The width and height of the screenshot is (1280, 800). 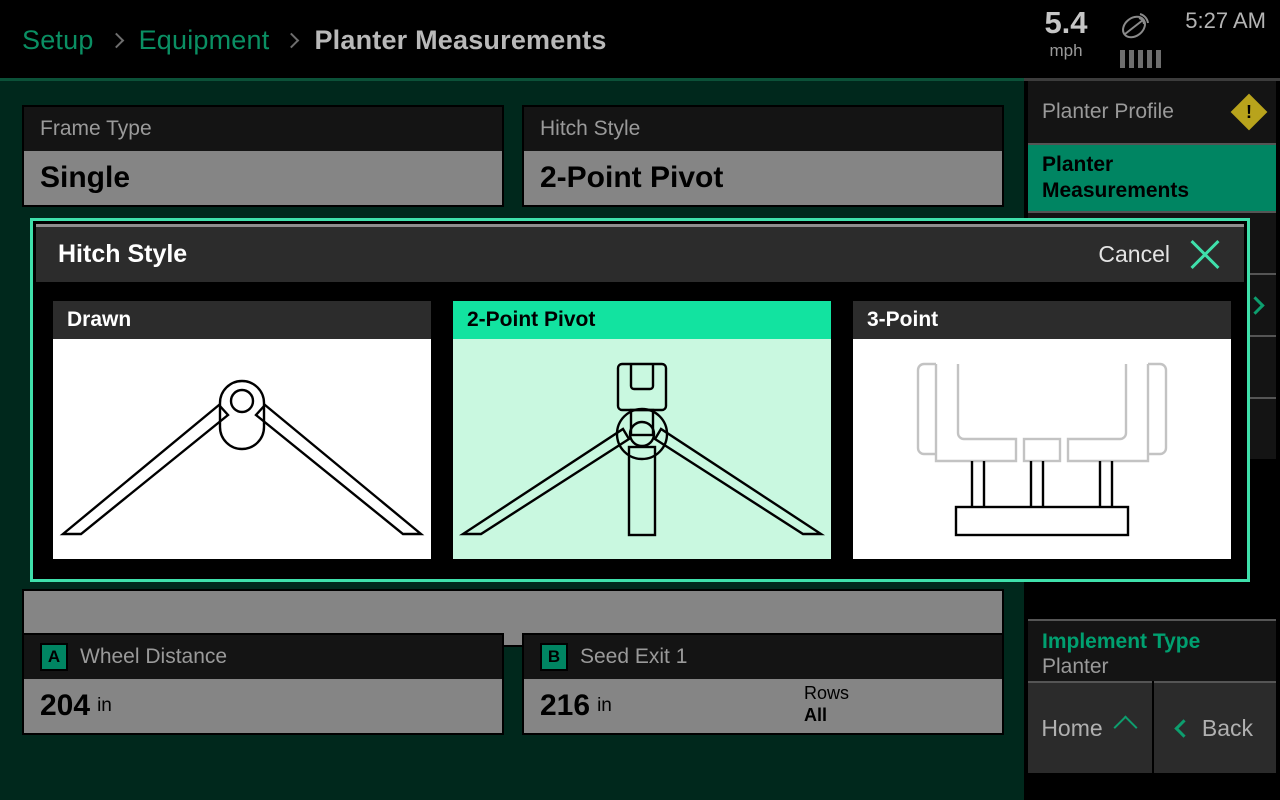 I want to click on implement-type-value: Planter, so click(x=1075, y=666).